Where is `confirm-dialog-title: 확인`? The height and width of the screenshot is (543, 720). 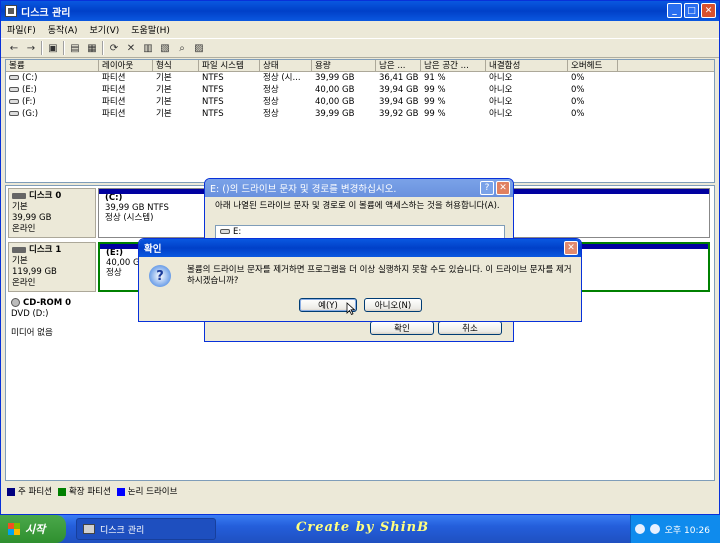 confirm-dialog-title: 확인 is located at coordinates (153, 249).